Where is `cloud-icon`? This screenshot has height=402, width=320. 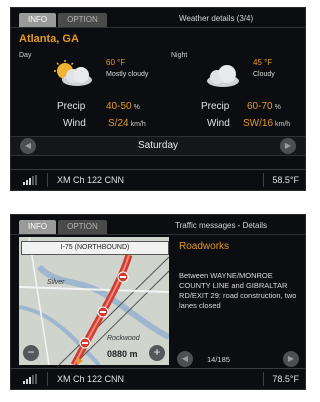
cloud-icon is located at coordinates (223, 76).